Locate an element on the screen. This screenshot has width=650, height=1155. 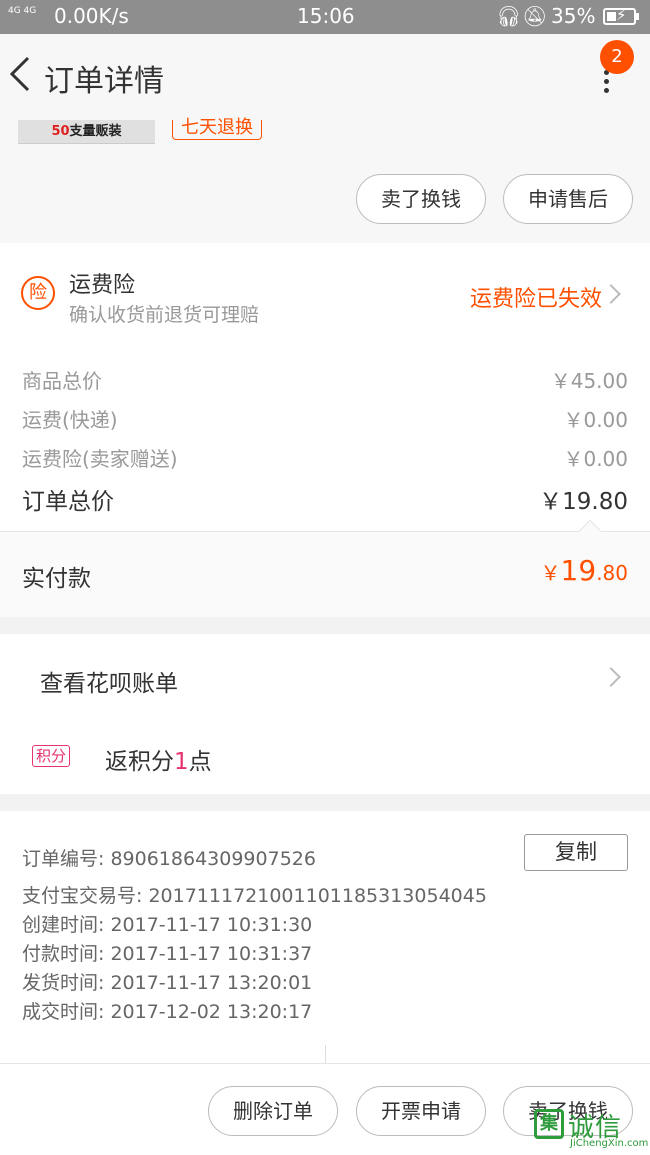
paid-row: 实付款 ￥19.80 is located at coordinates (325, 574).